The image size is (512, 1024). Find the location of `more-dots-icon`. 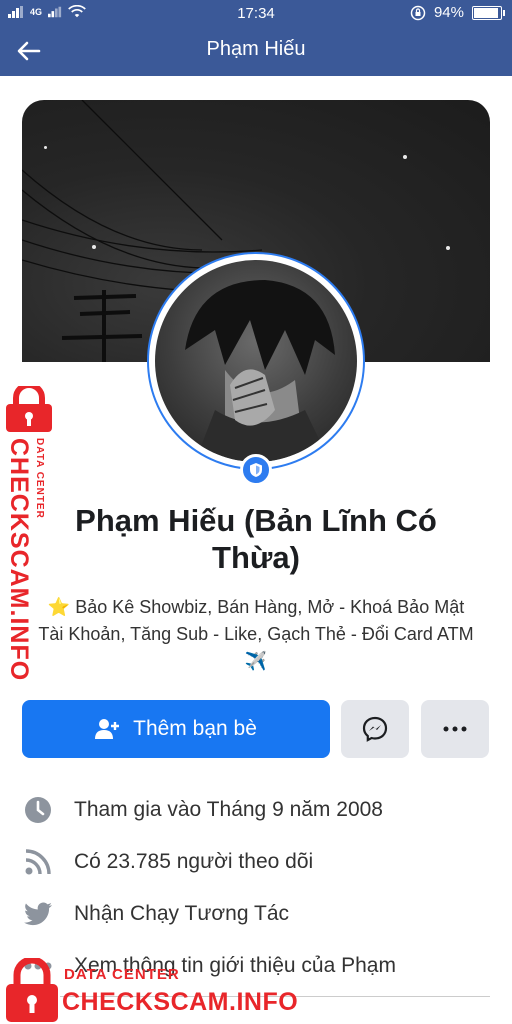

more-dots-icon is located at coordinates (455, 729).